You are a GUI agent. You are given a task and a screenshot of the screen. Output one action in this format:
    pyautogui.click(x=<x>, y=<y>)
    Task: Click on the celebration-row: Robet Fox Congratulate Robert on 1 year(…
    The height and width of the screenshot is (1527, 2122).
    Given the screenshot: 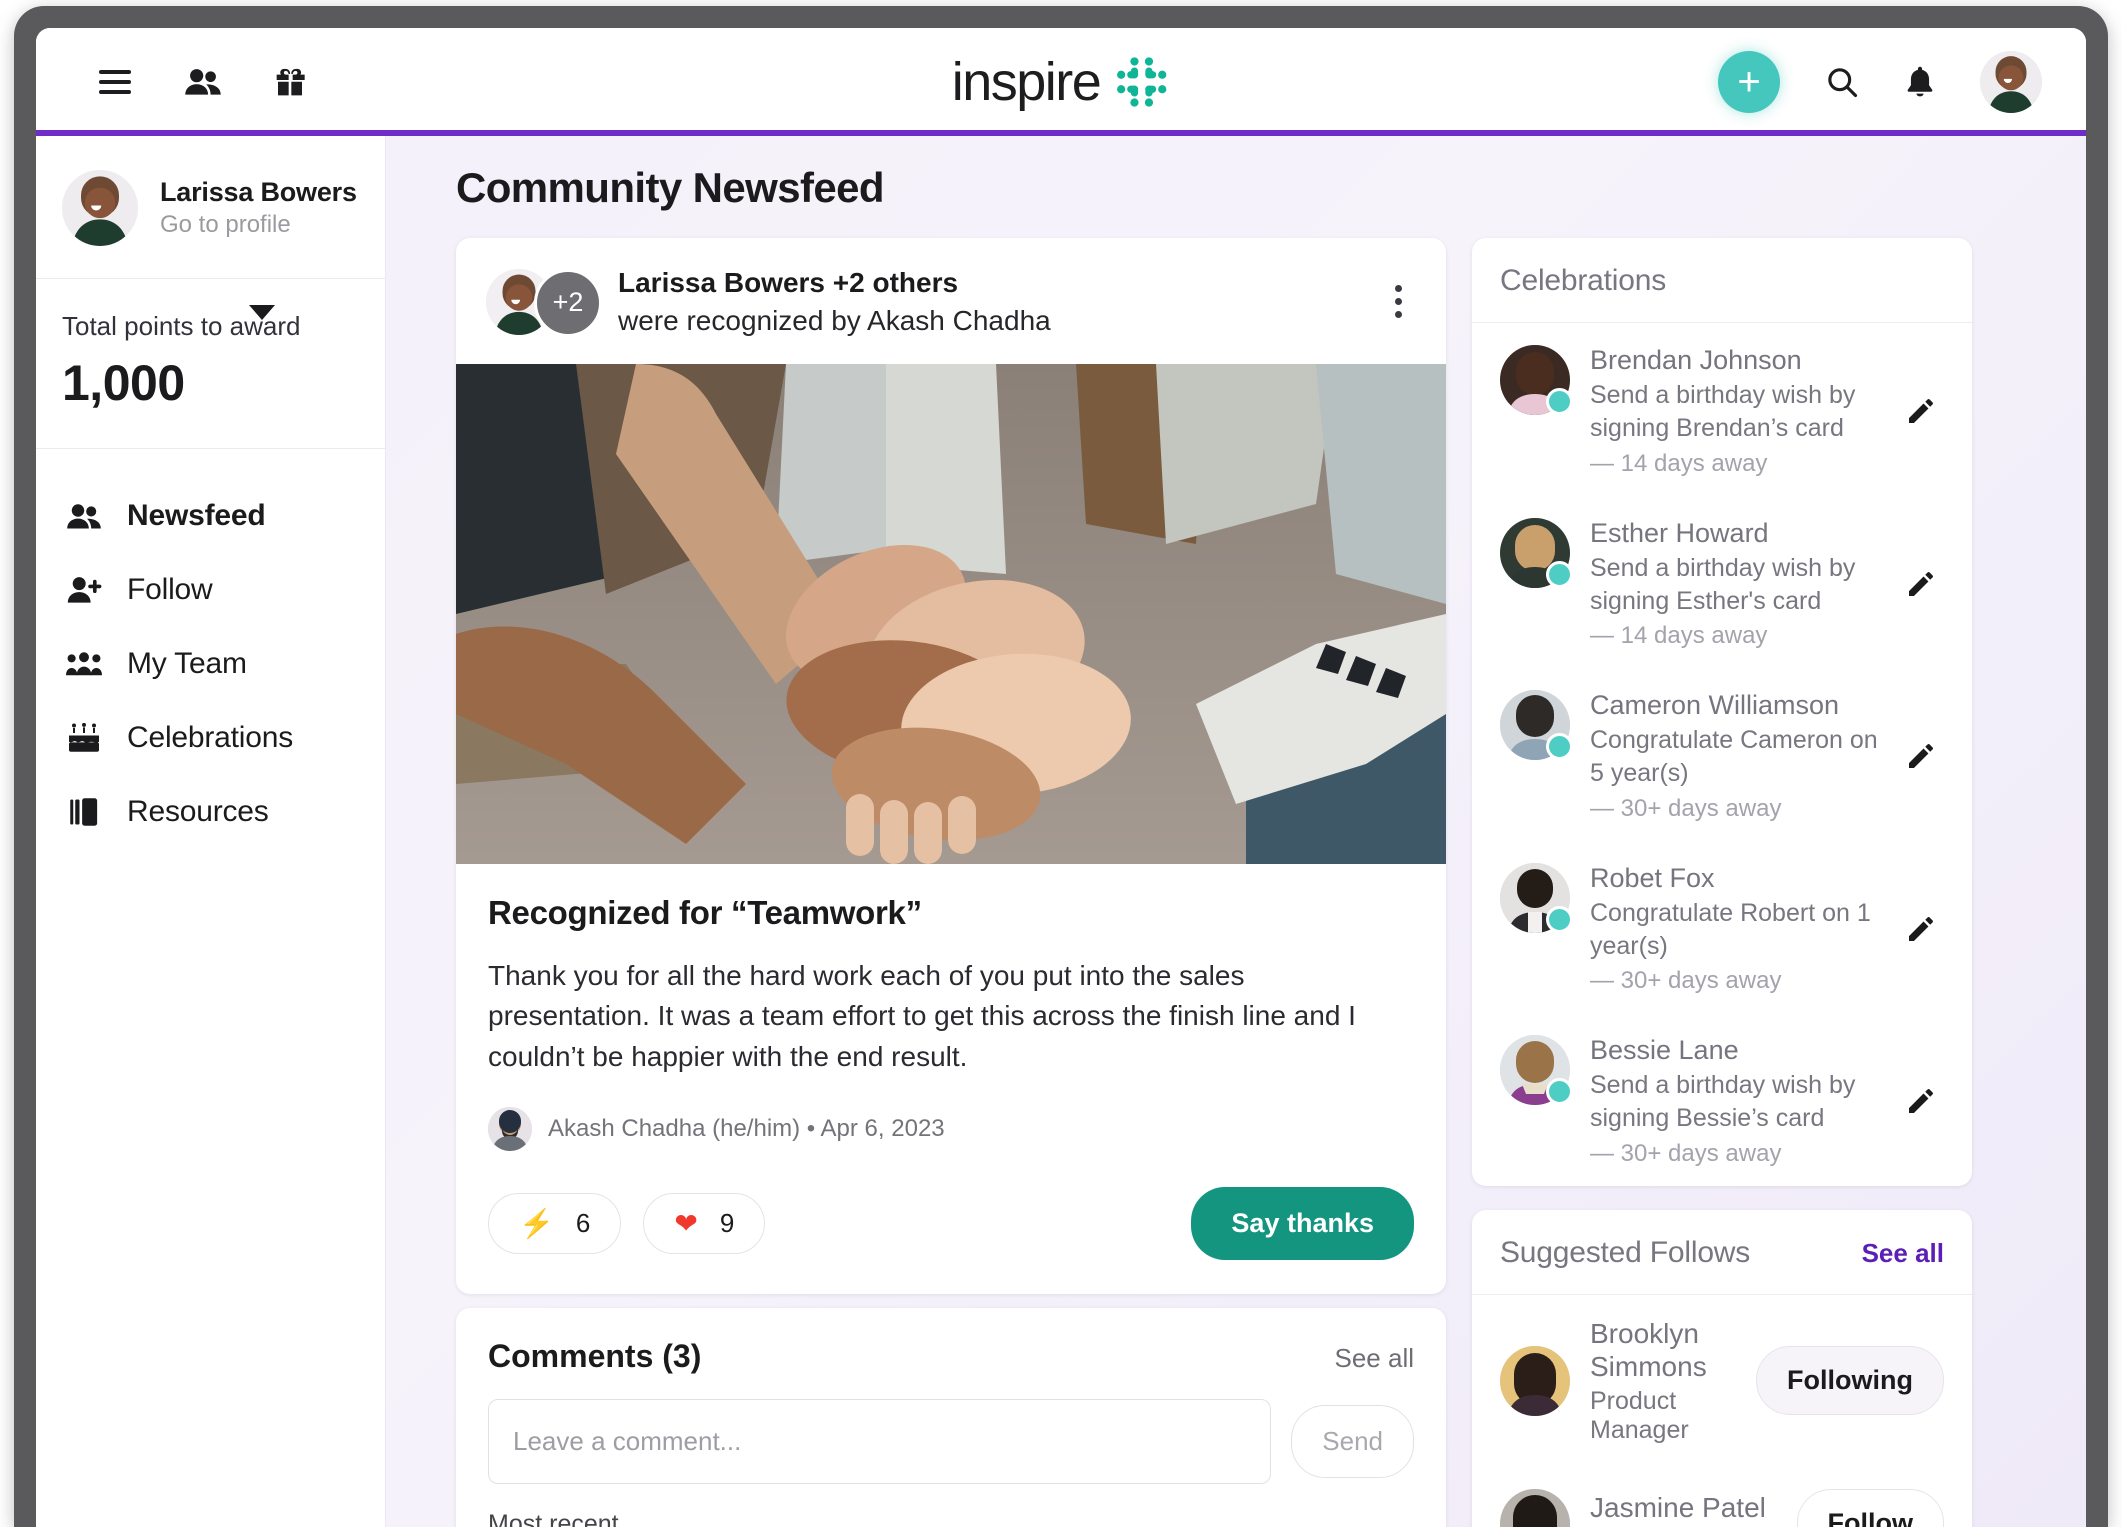 What is the action you would take?
    pyautogui.click(x=1722, y=927)
    